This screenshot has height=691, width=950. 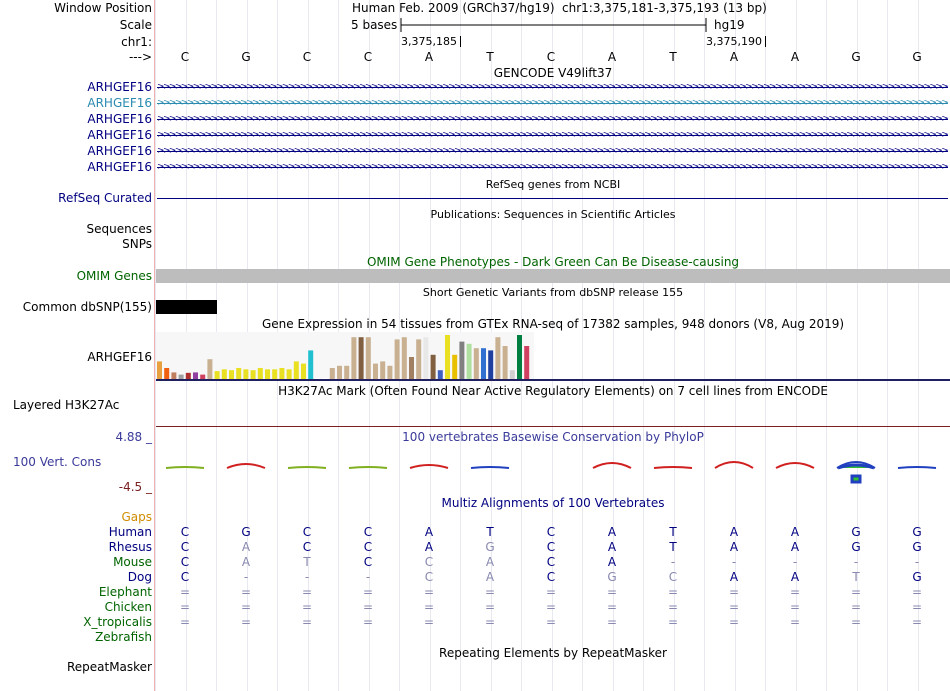 What do you see at coordinates (553, 357) in the screenshot?
I see `gtex-expression-chart` at bounding box center [553, 357].